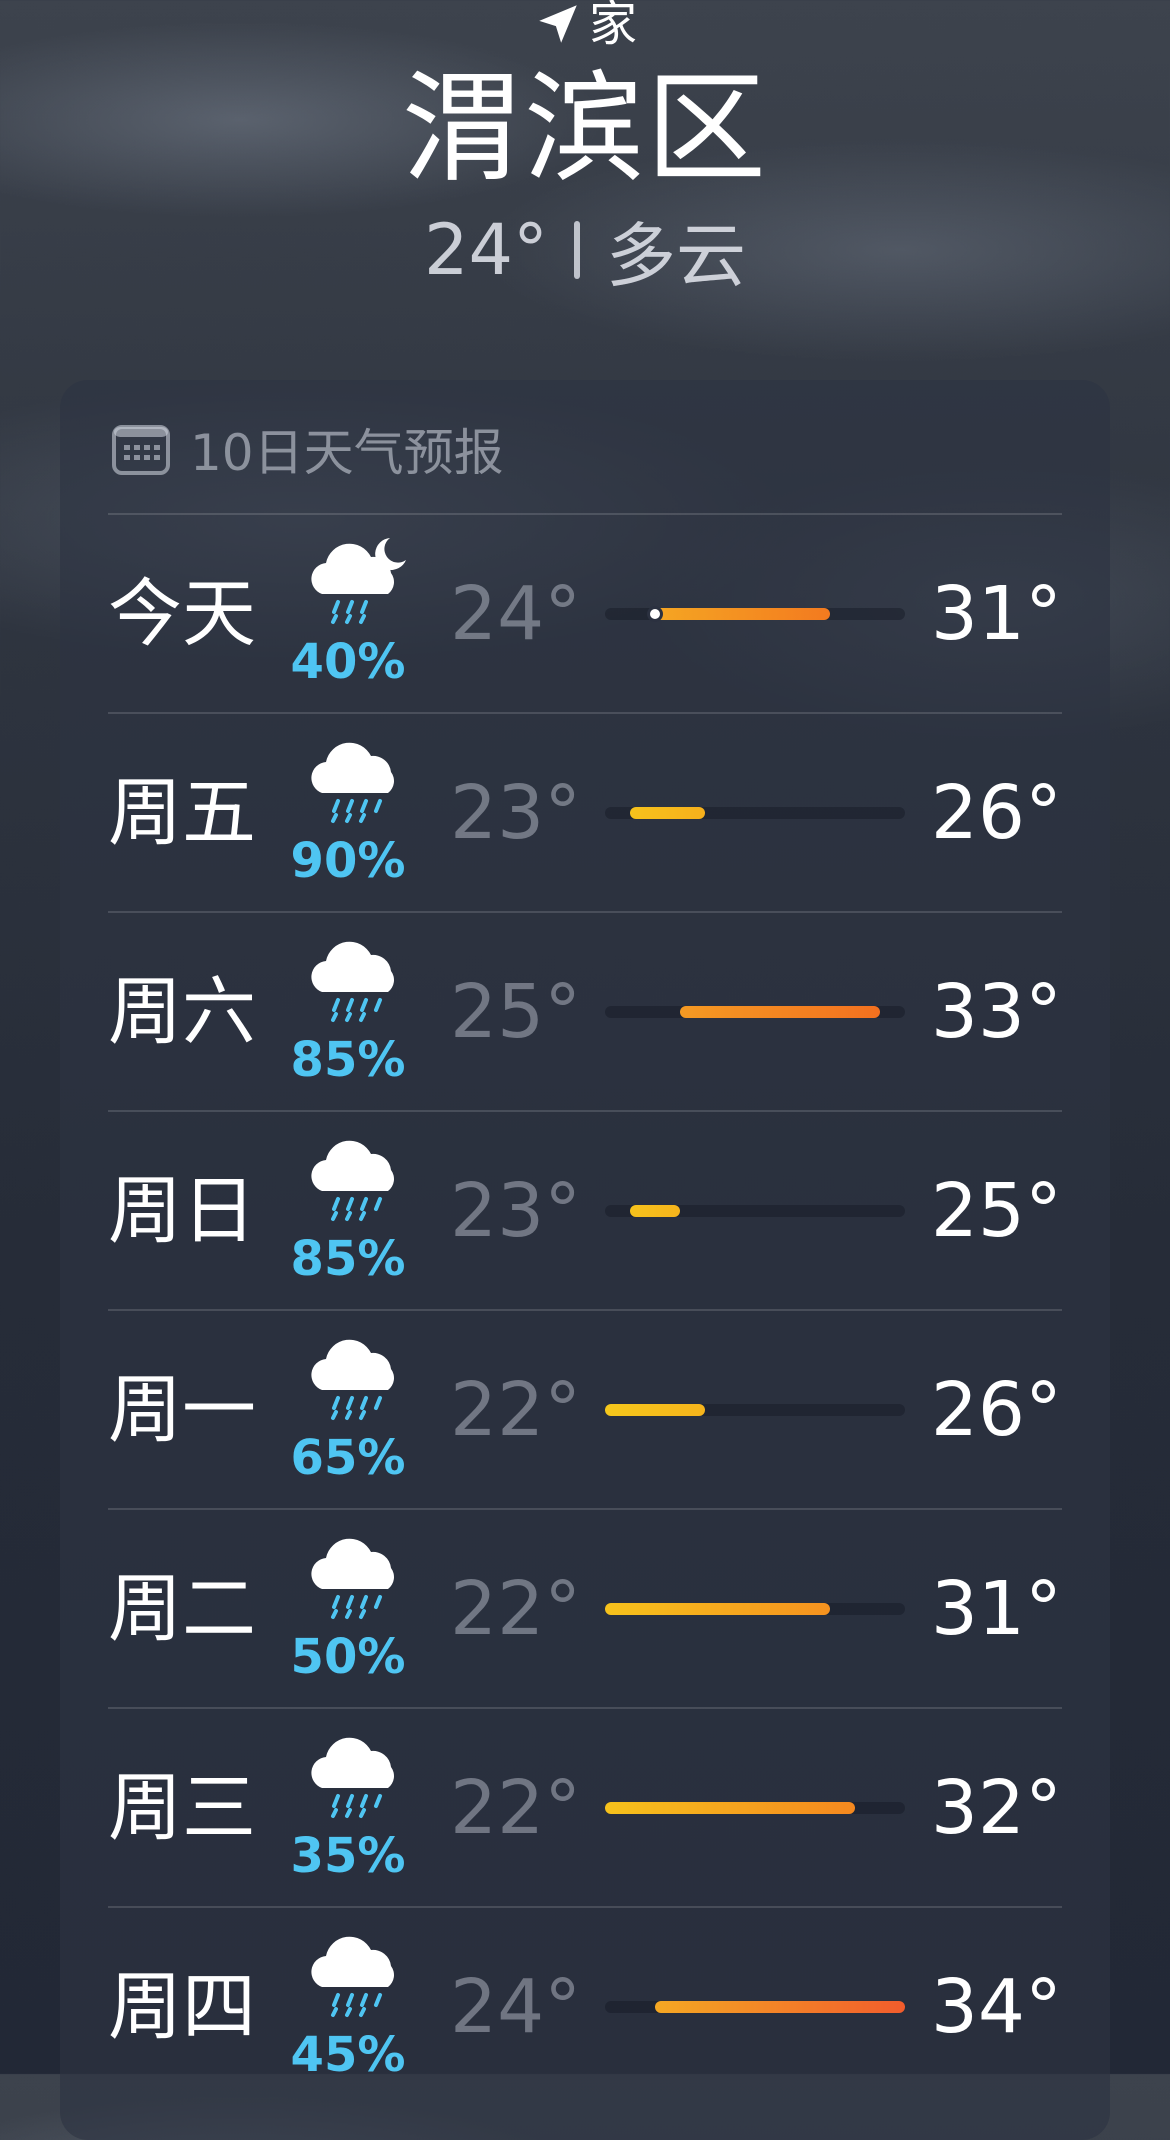  Describe the element at coordinates (182, 1012) in the screenshot. I see `day-label: 周六` at that location.